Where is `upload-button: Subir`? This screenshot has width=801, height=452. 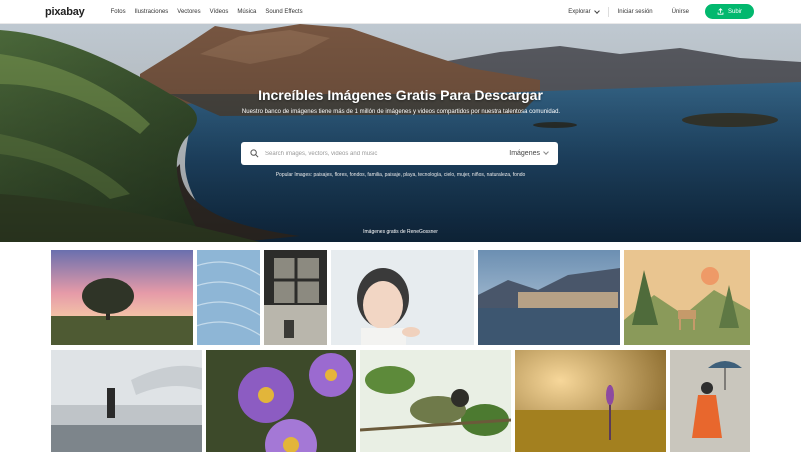 upload-button: Subir is located at coordinates (729, 11).